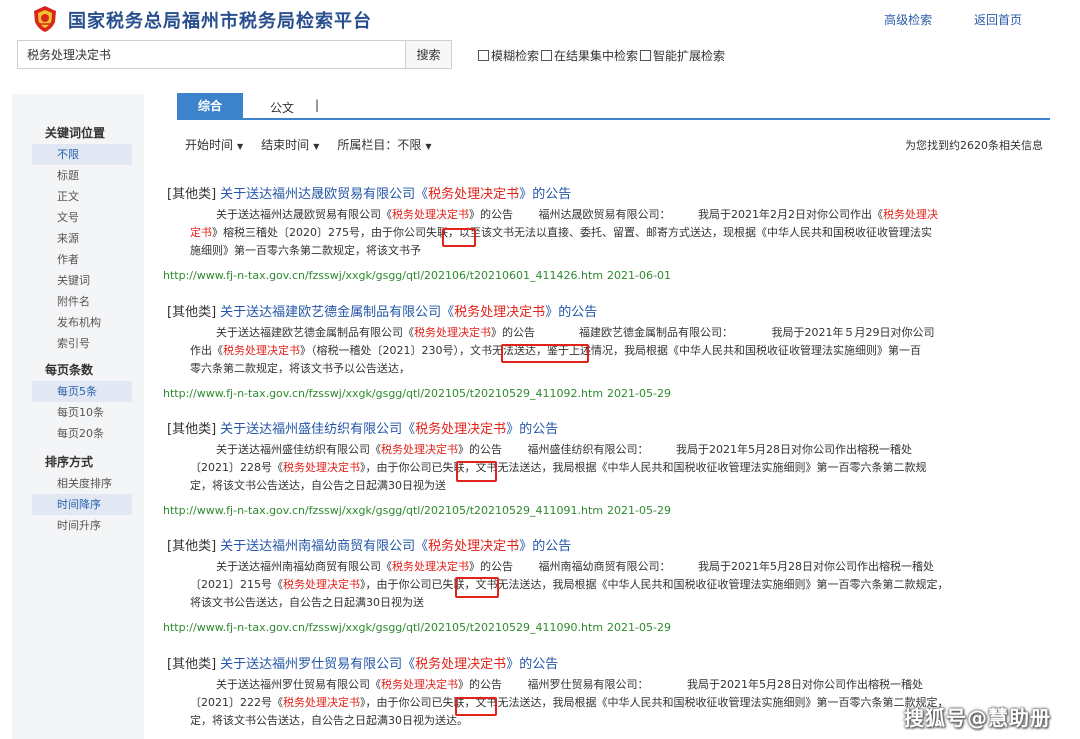  Describe the element at coordinates (298, 684) in the screenshot. I see `snippet-text: 关于送达福州罗仕贸易有限公司《` at that location.